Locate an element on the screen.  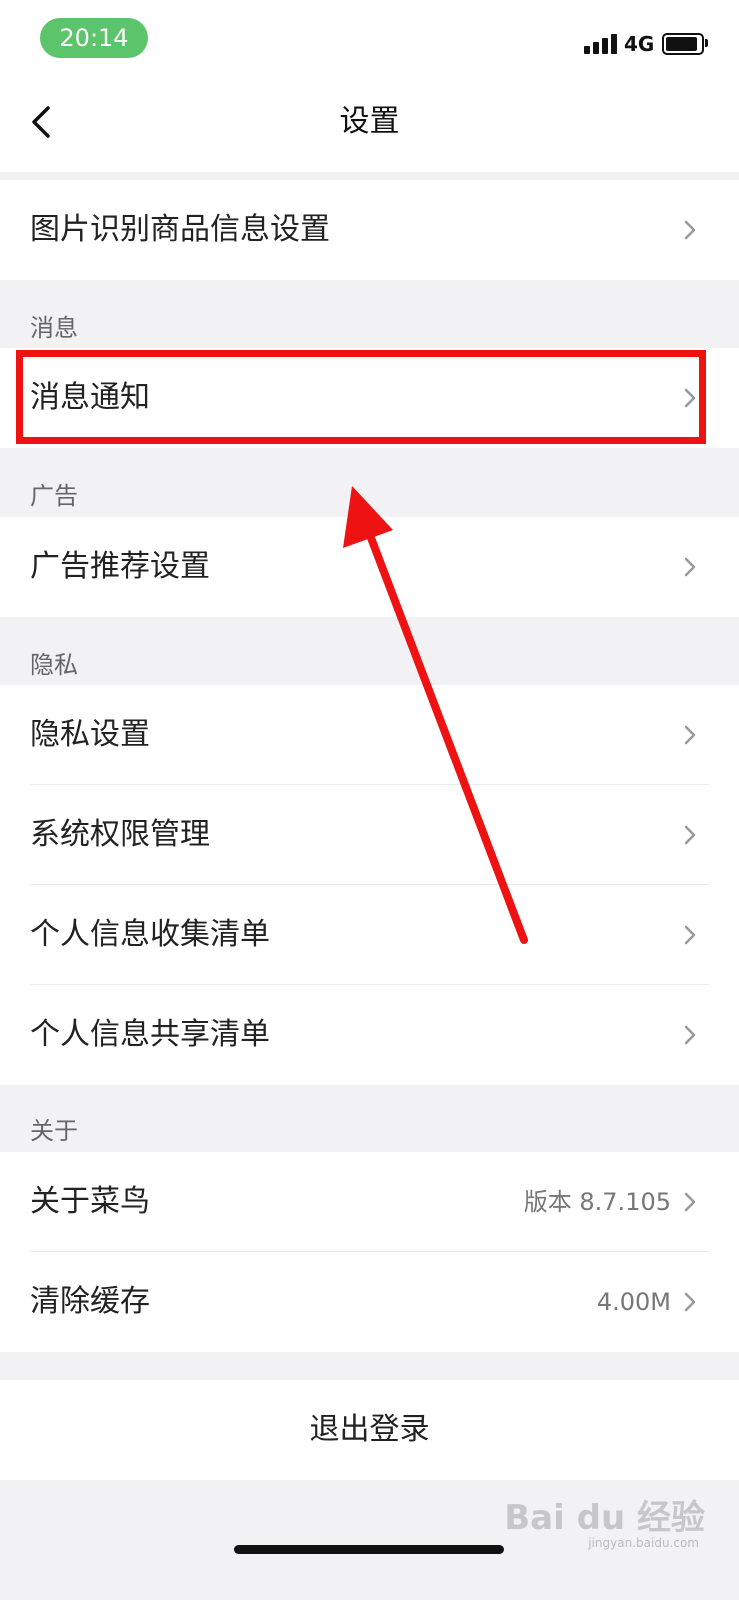
group-about: 关于菜鸟 版本 8.7.105 清除缓存 4.00M is located at coordinates (369, 1252).